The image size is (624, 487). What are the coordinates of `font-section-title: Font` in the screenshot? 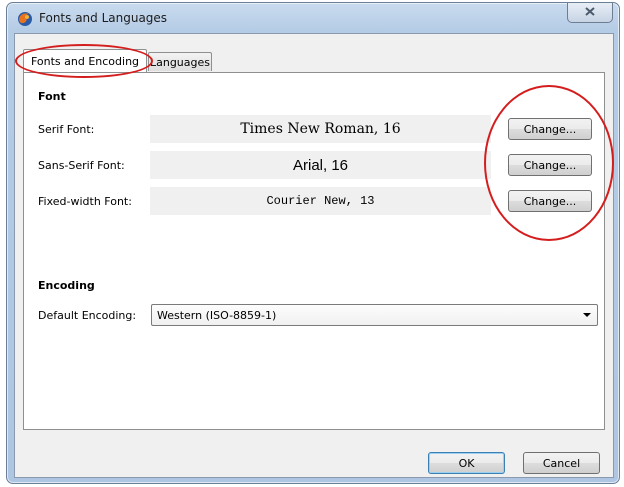 It's located at (52, 96).